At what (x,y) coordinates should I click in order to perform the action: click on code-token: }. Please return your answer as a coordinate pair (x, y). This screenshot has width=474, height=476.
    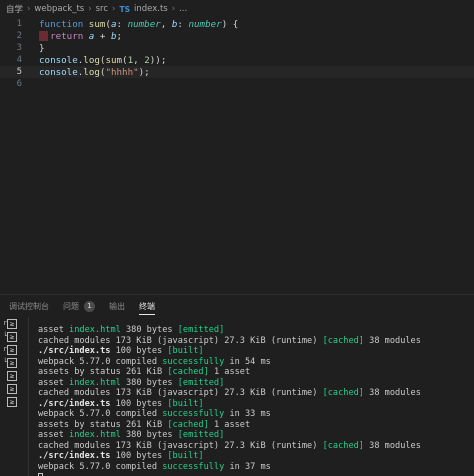
    Looking at the image, I should click on (42, 48).